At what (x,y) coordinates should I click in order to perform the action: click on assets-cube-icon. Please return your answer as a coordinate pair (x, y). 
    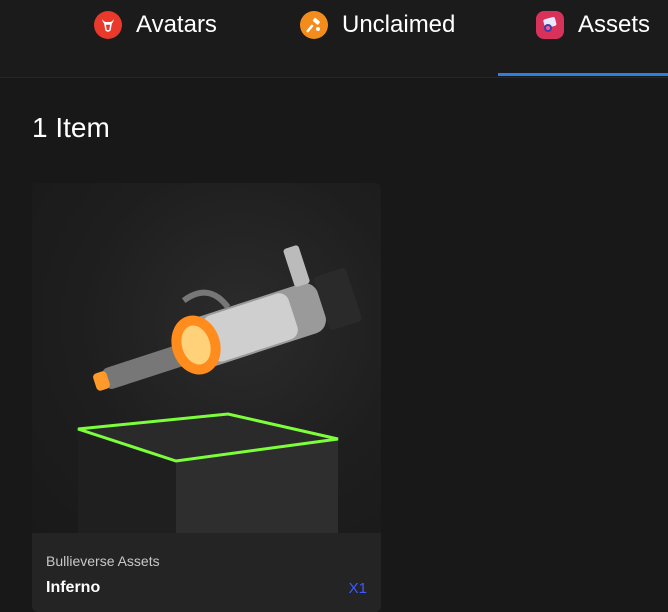
    Looking at the image, I should click on (550, 24).